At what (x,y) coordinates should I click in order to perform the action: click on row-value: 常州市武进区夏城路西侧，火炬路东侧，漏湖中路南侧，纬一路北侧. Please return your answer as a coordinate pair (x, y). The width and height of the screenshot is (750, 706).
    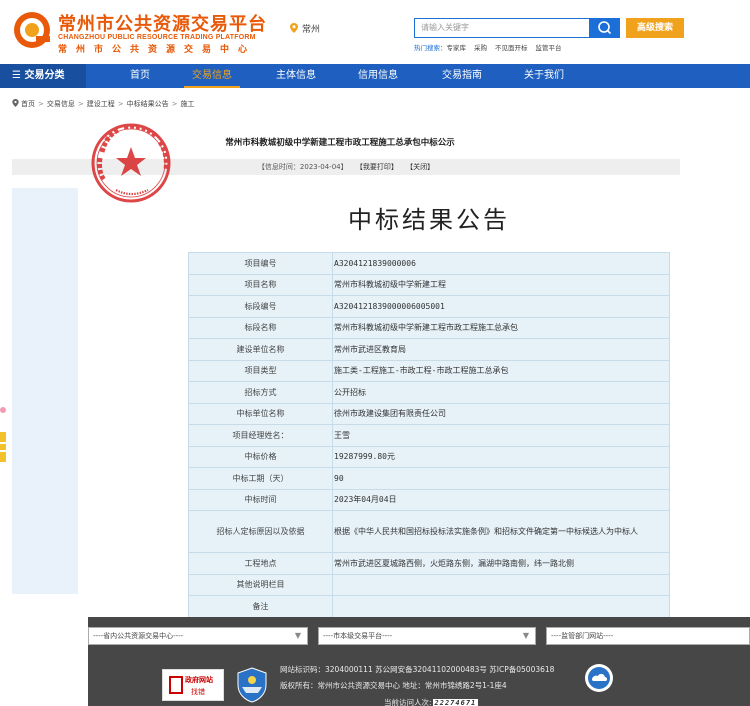
    Looking at the image, I should click on (501, 563).